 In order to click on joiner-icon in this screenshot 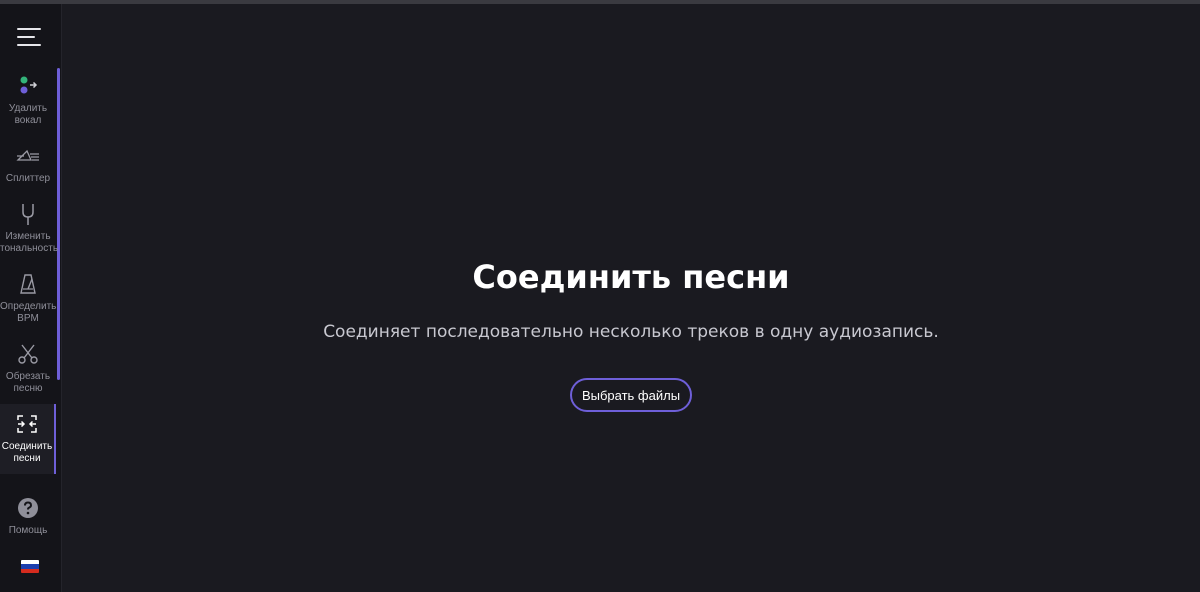, I will do `click(27, 424)`.